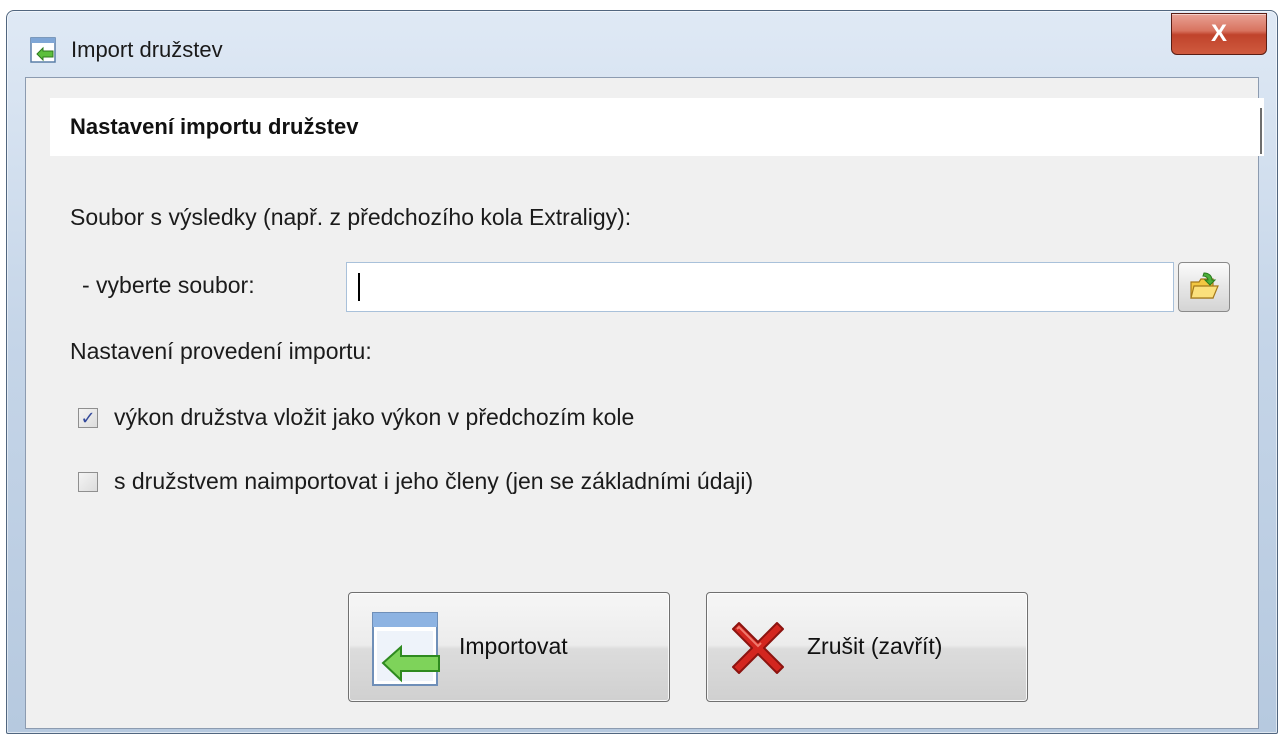 The image size is (1284, 740). What do you see at coordinates (221, 351) in the screenshot?
I see `import-settings-label: Nastavení provedení importu:` at bounding box center [221, 351].